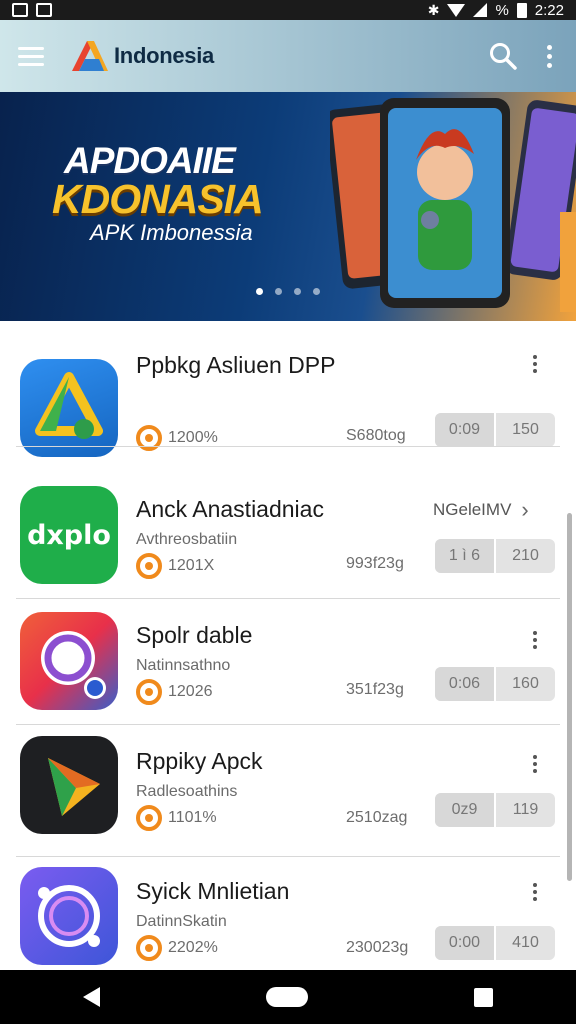 This screenshot has height=1024, width=576. I want to click on app-size: S680tog, so click(376, 435).